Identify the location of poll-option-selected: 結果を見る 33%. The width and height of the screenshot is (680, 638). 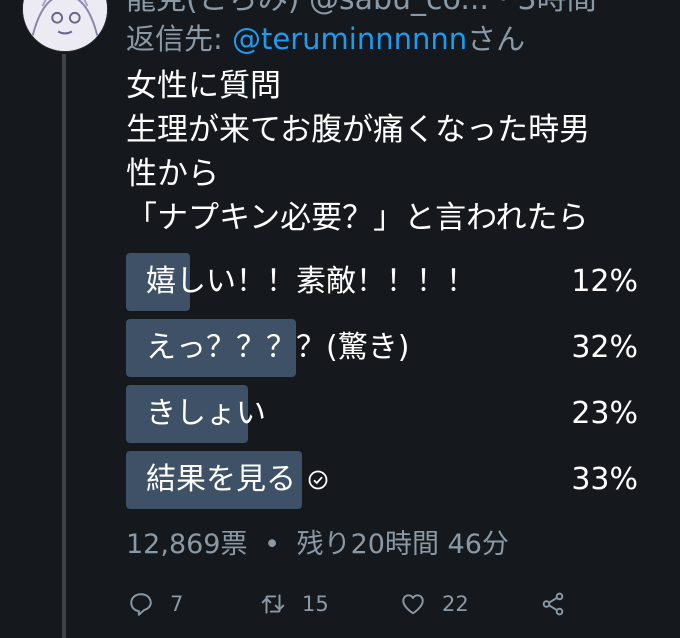
(382, 480).